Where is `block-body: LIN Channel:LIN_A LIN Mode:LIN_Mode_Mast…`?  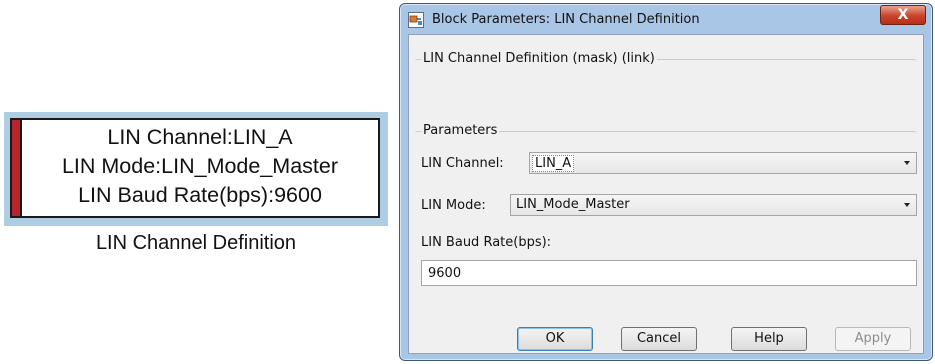 block-body: LIN Channel:LIN_A LIN Mode:LIN_Mode_Mast… is located at coordinates (195, 168).